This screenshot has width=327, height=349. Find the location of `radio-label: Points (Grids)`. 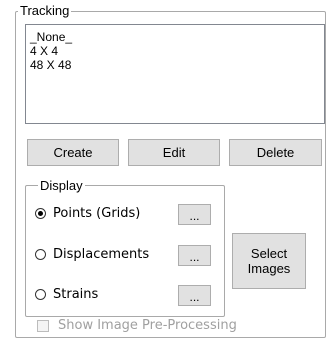

radio-label: Points (Grids) is located at coordinates (97, 213).